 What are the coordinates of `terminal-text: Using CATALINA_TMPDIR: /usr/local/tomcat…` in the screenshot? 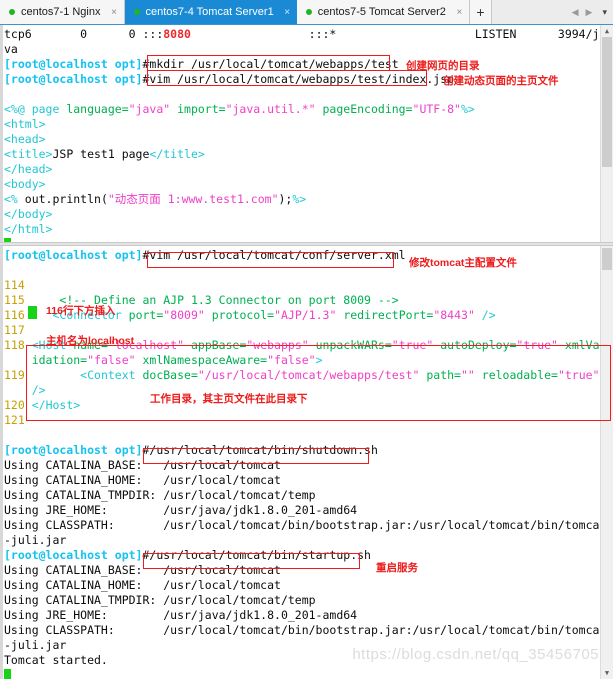 It's located at (160, 600).